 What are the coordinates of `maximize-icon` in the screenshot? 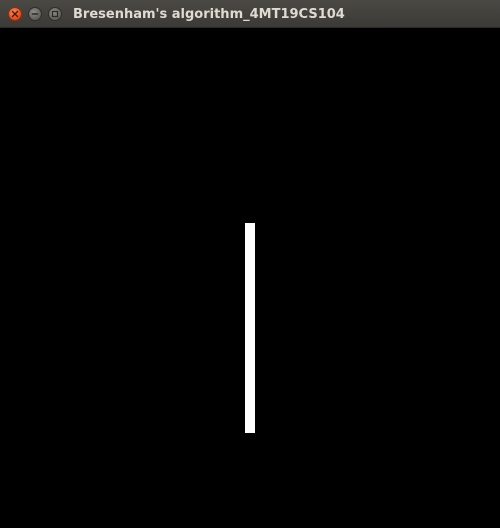 It's located at (55, 14).